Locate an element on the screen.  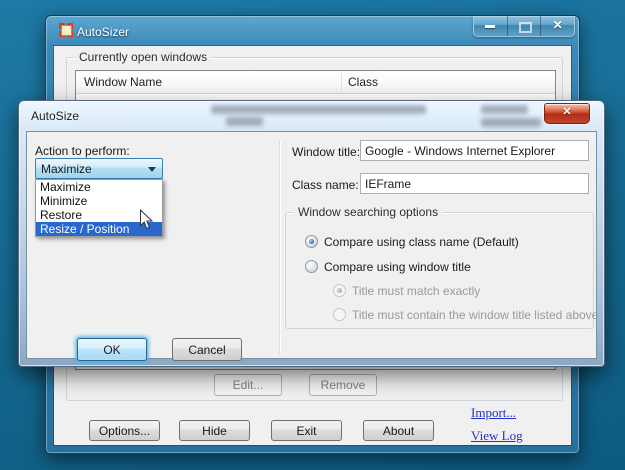
action-combobox: Maximize is located at coordinates (99, 168).